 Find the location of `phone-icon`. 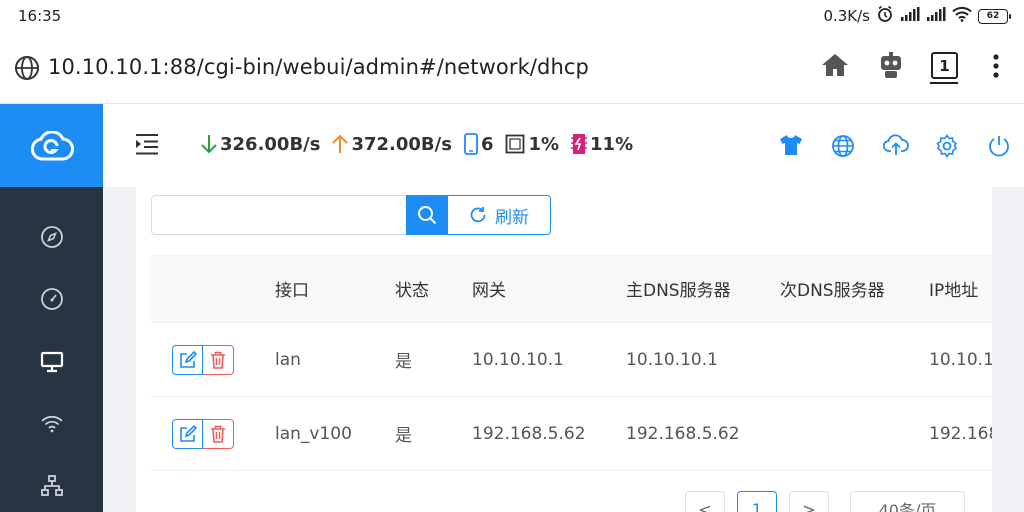

phone-icon is located at coordinates (471, 144).